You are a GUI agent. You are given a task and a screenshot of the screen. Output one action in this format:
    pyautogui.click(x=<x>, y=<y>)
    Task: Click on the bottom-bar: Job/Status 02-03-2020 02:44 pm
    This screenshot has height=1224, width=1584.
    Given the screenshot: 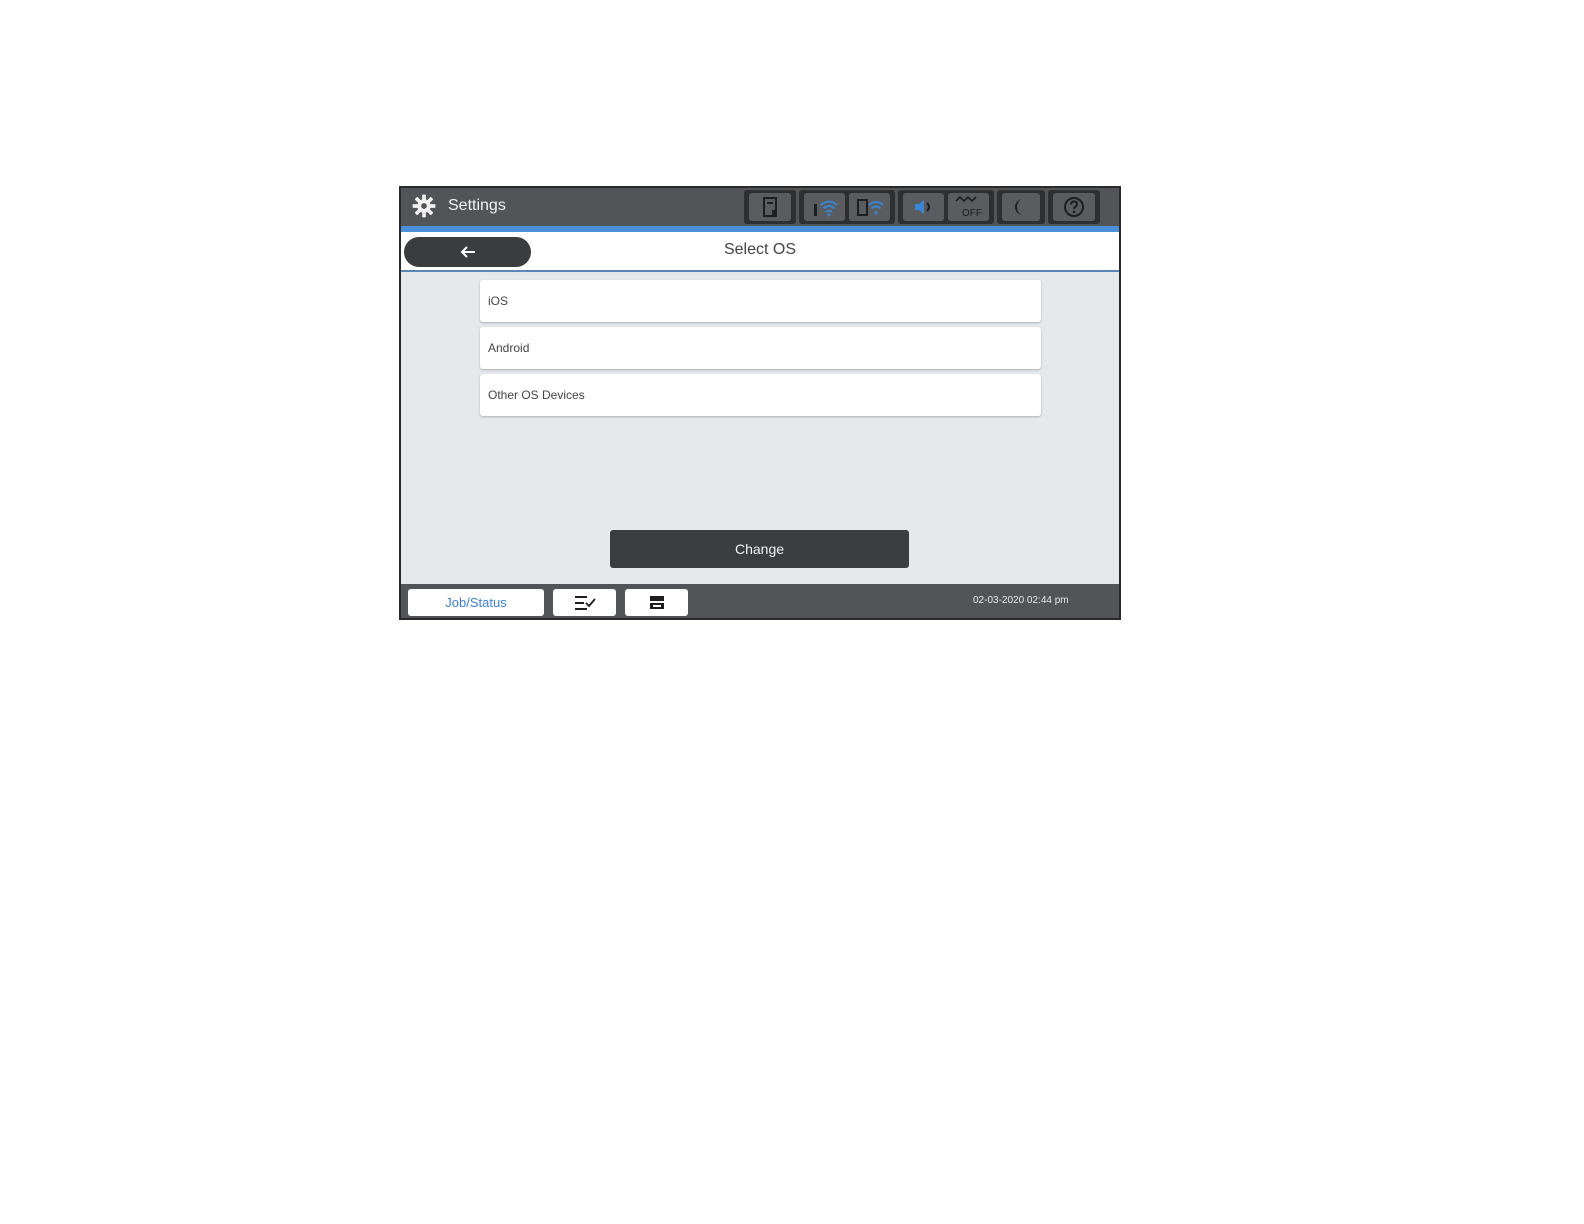 What is the action you would take?
    pyautogui.click(x=760, y=601)
    